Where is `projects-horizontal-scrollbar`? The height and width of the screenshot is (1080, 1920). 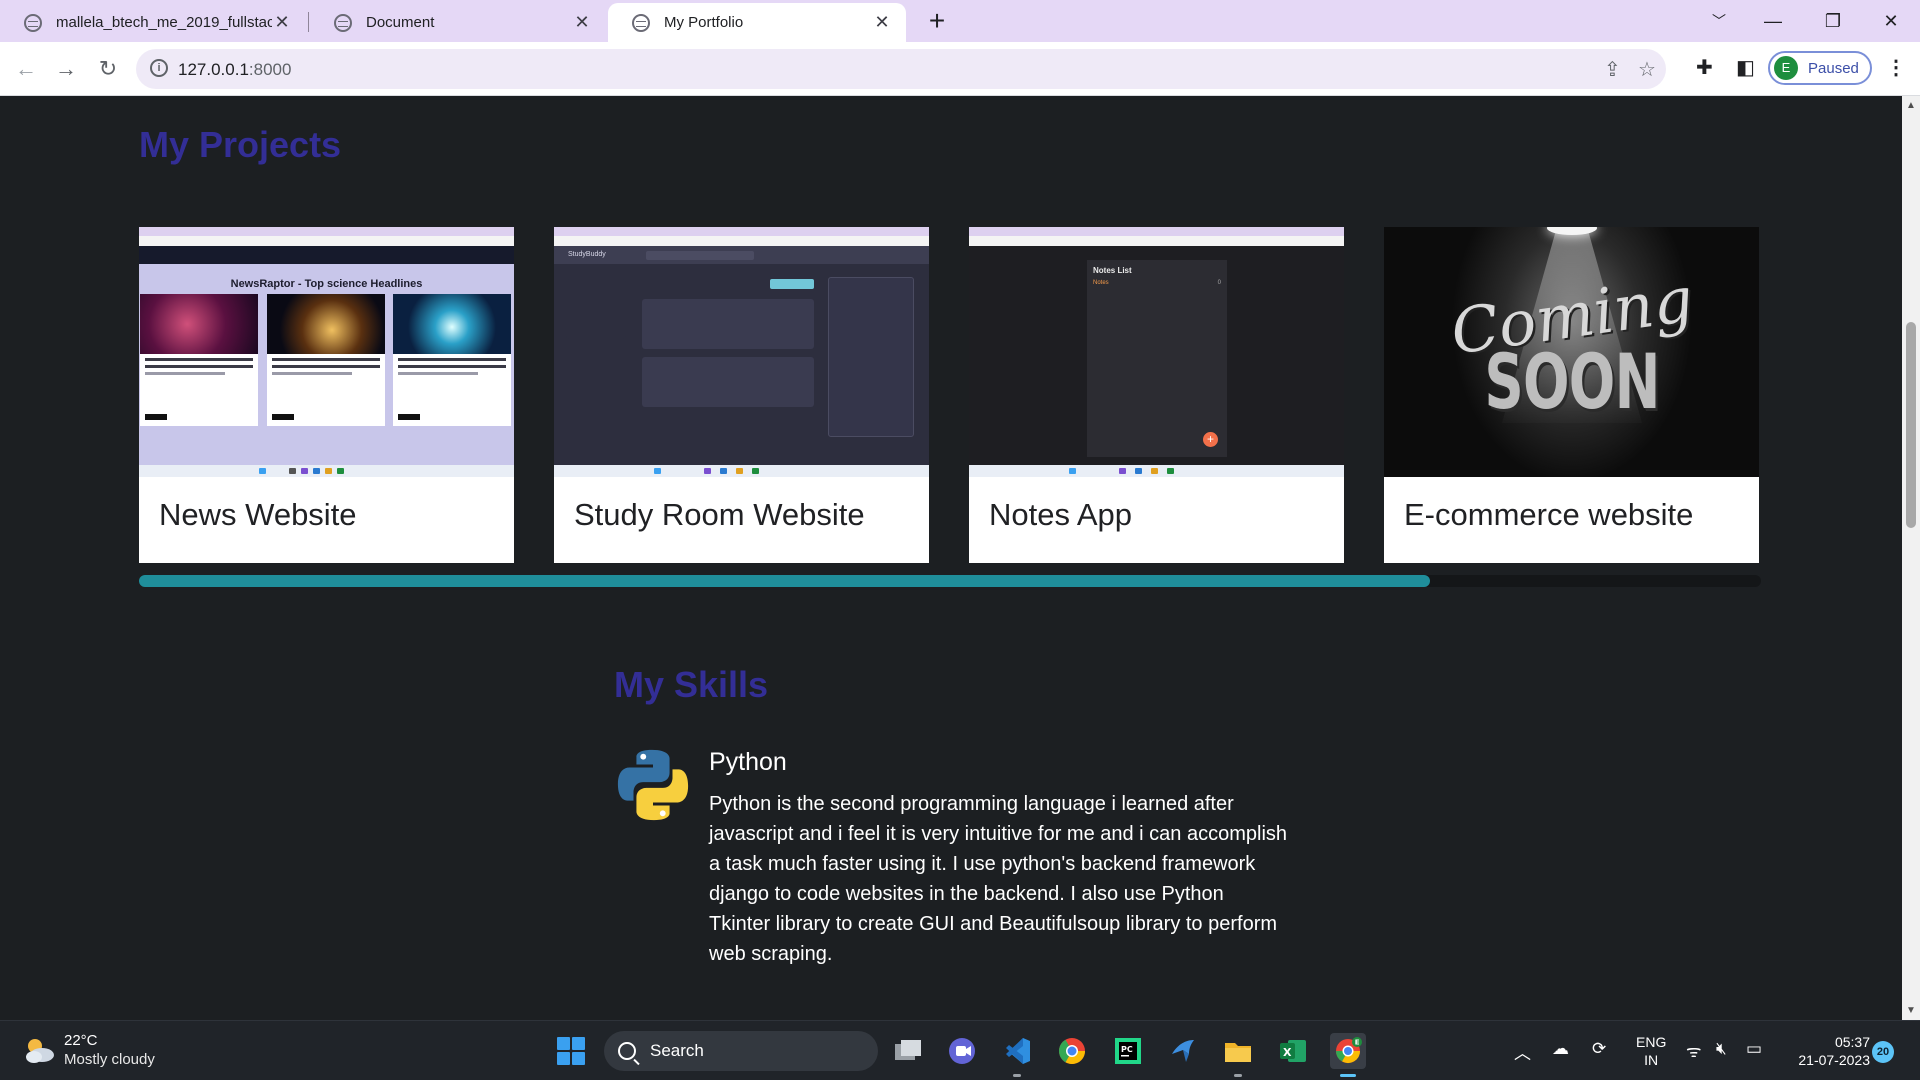
projects-horizontal-scrollbar is located at coordinates (950, 581).